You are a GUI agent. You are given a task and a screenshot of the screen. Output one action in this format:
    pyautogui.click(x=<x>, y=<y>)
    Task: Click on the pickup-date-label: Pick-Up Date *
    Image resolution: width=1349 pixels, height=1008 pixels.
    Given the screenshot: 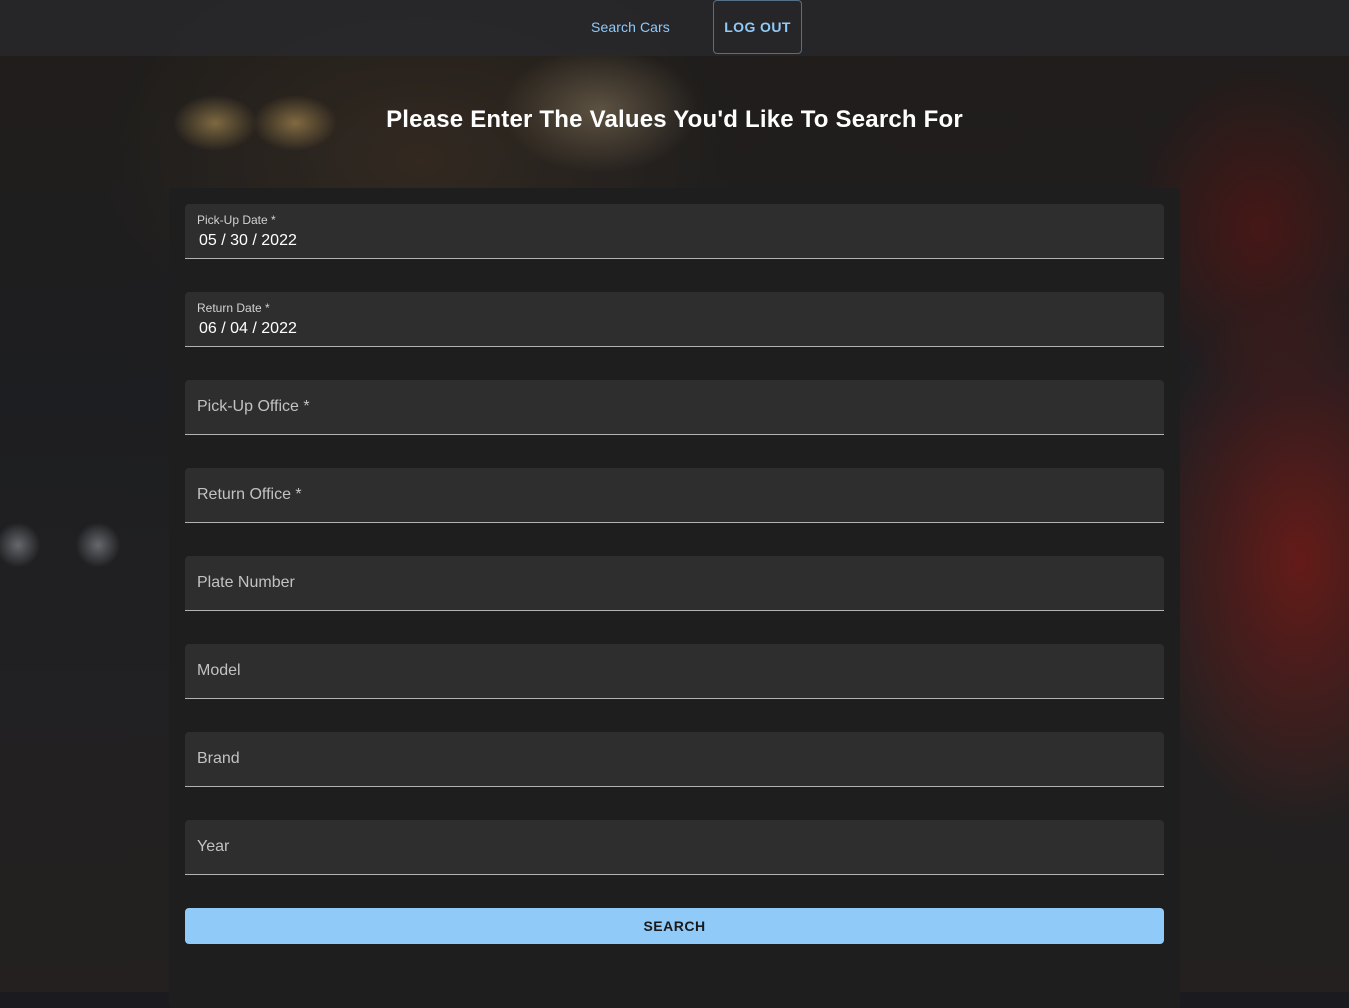 What is the action you would take?
    pyautogui.click(x=236, y=220)
    